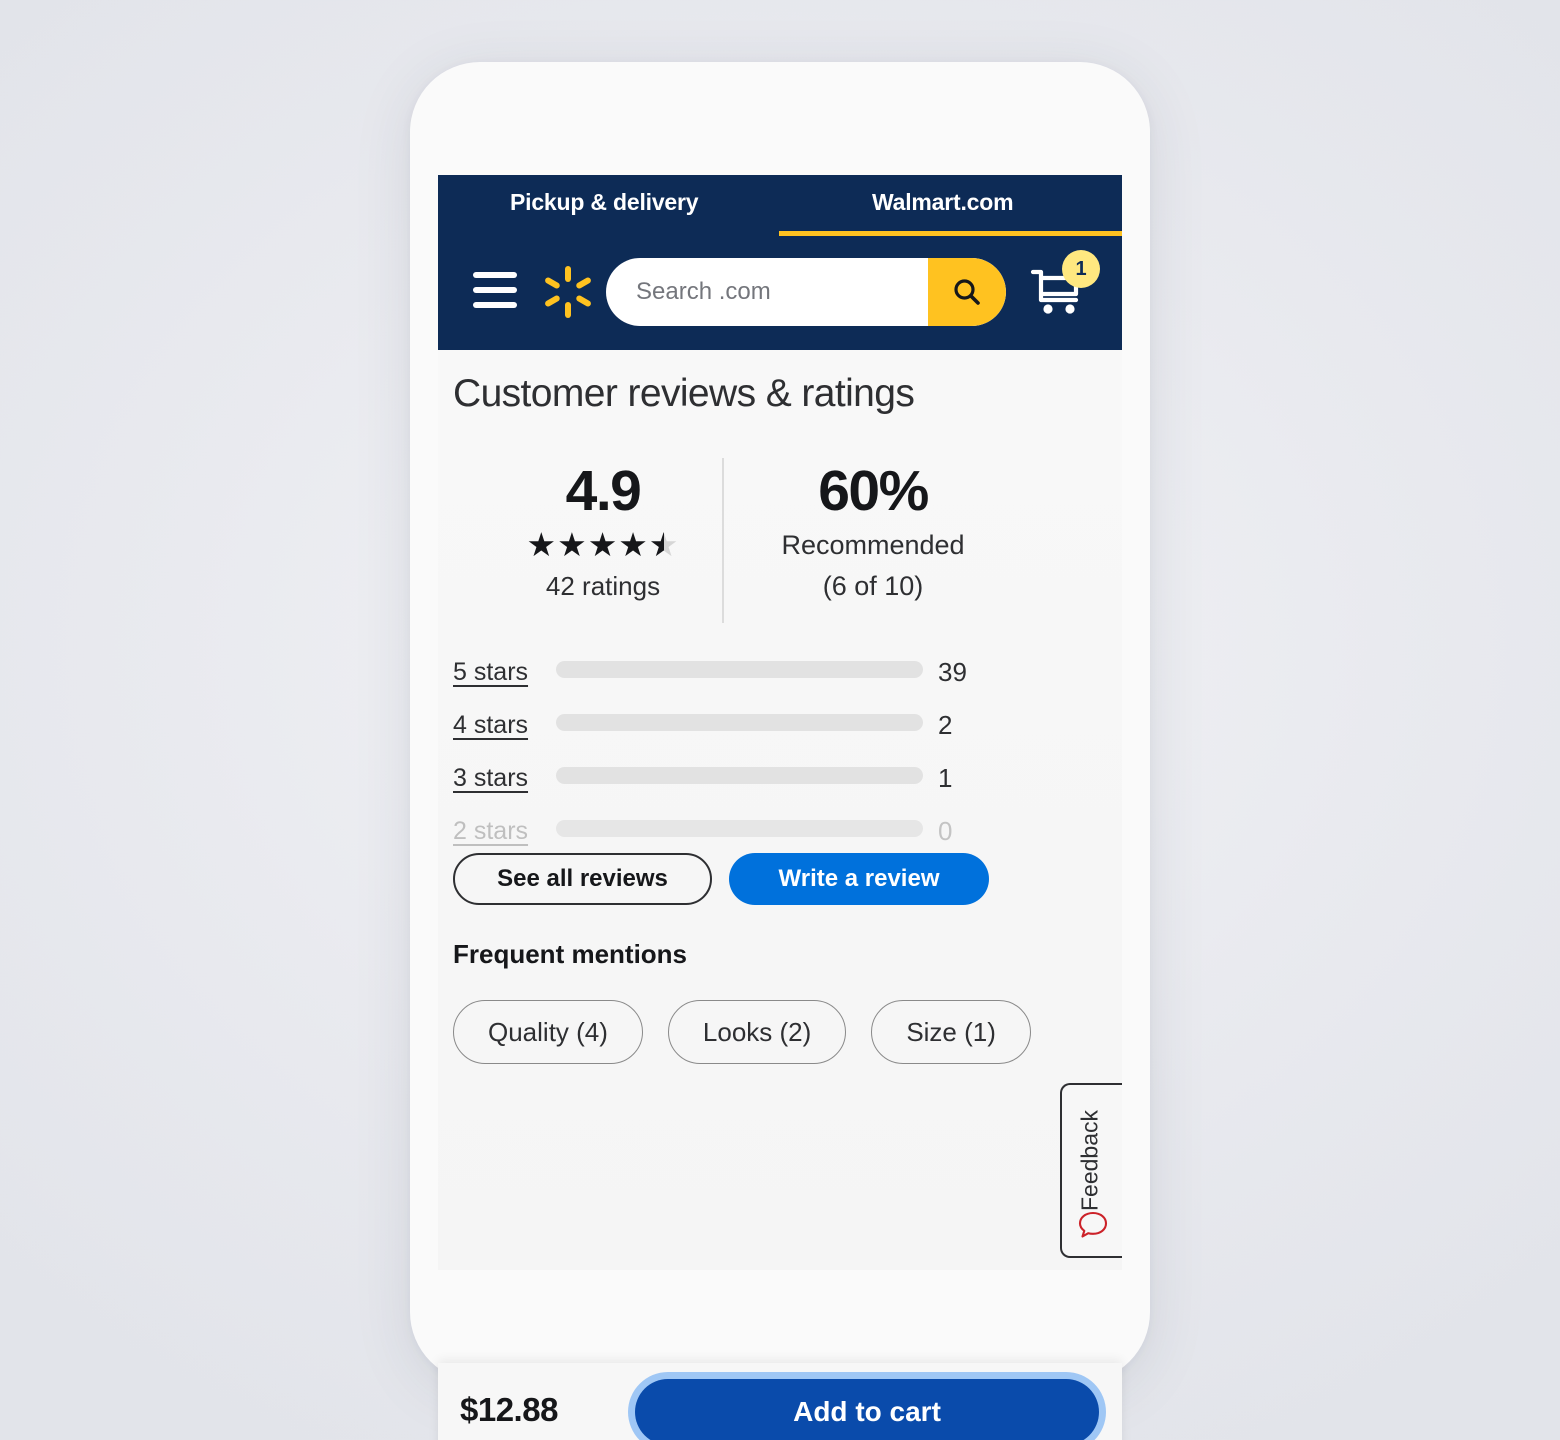  Describe the element at coordinates (767, 292) in the screenshot. I see `search-input` at that location.